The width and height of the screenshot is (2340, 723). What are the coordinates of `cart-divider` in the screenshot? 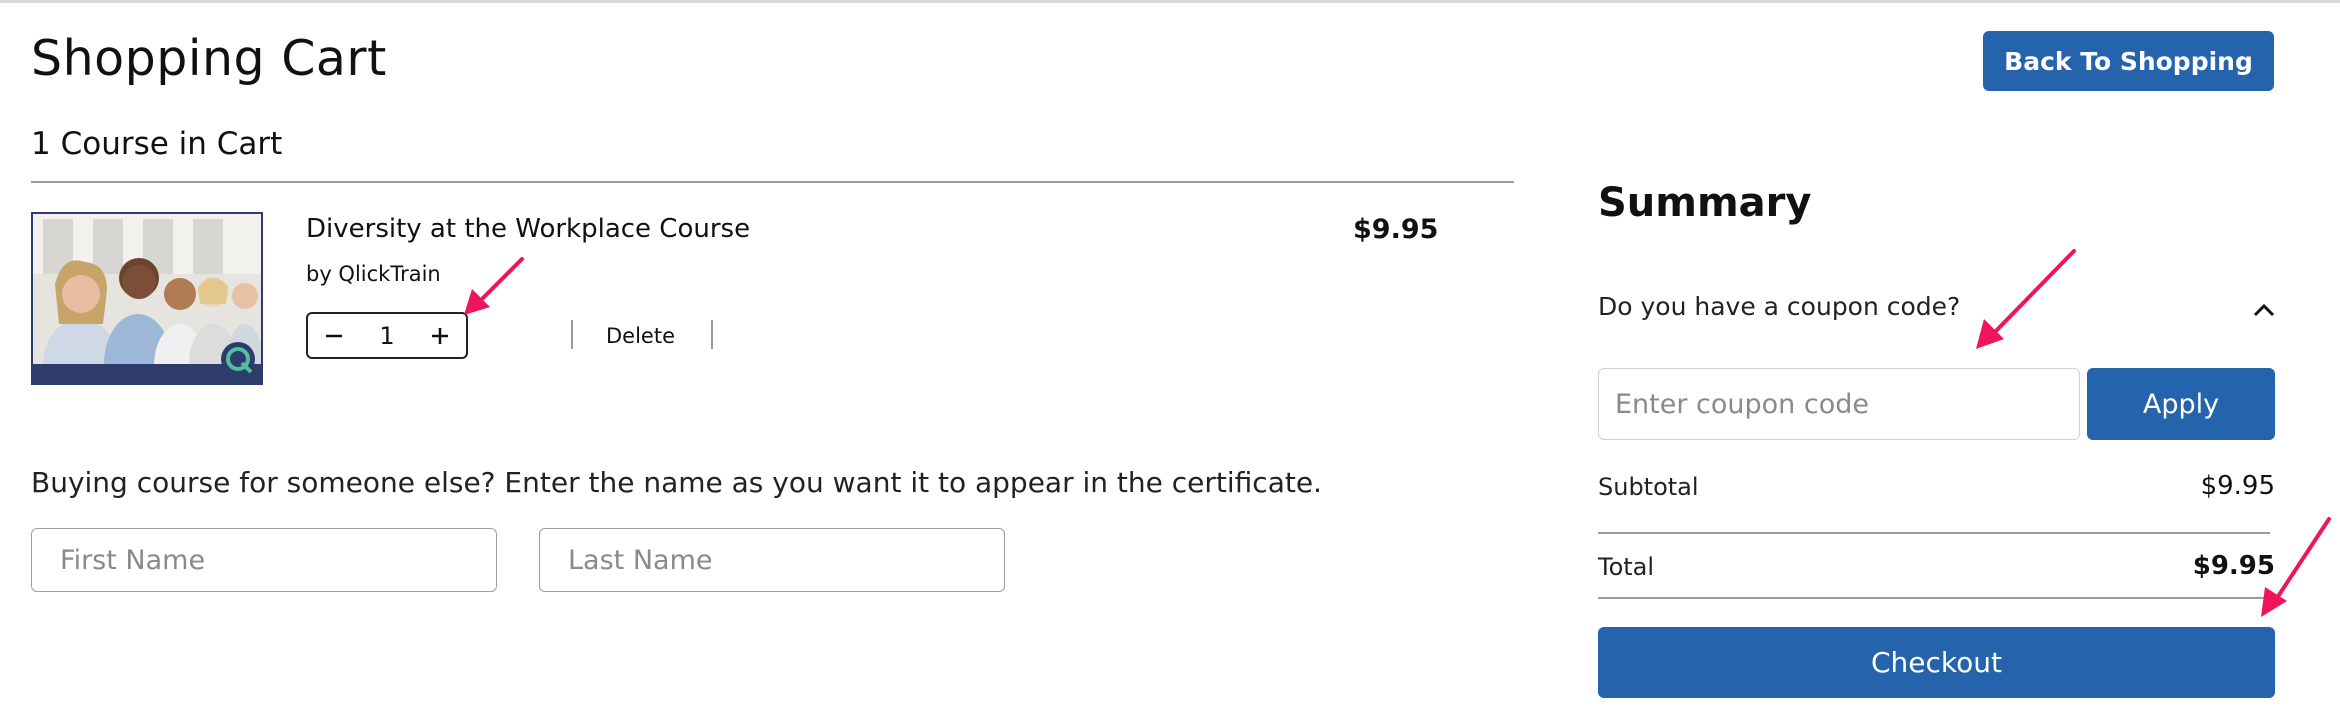 It's located at (772, 182).